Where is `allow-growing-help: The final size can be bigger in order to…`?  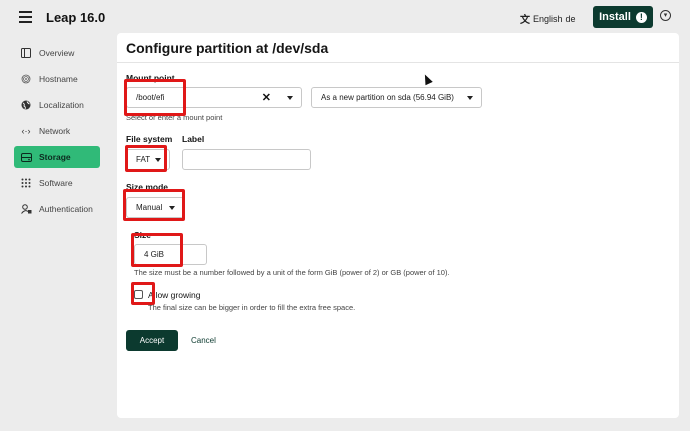 allow-growing-help: The final size can be bigger in order to… is located at coordinates (252, 307).